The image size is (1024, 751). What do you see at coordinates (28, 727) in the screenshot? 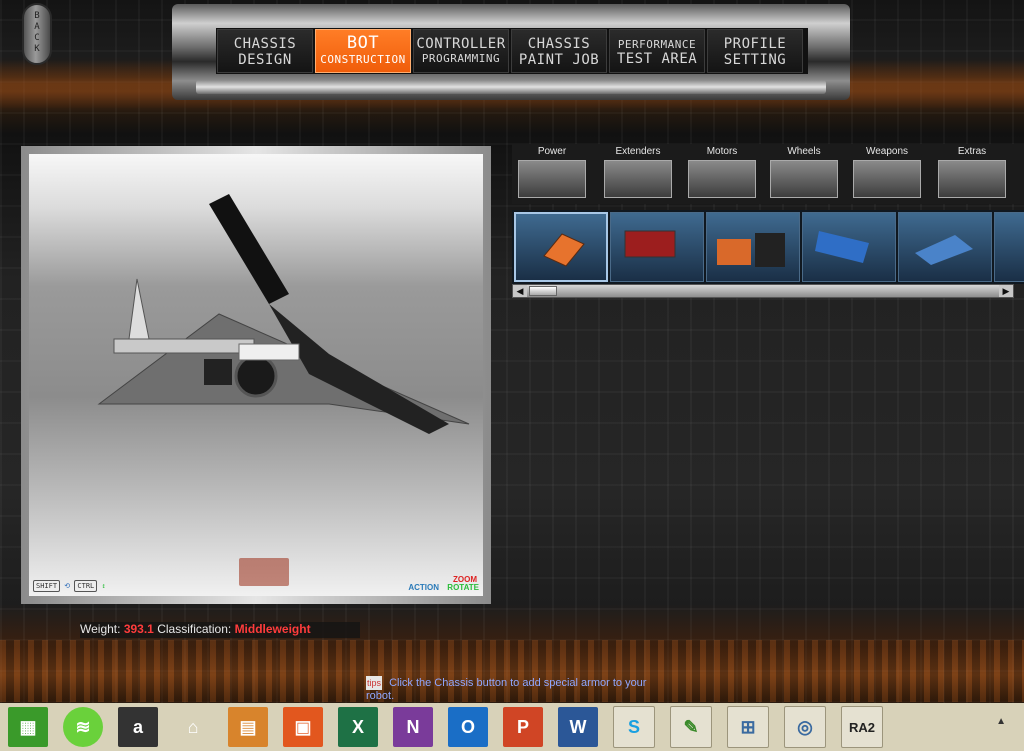
I see `store-icon: ▦` at bounding box center [28, 727].